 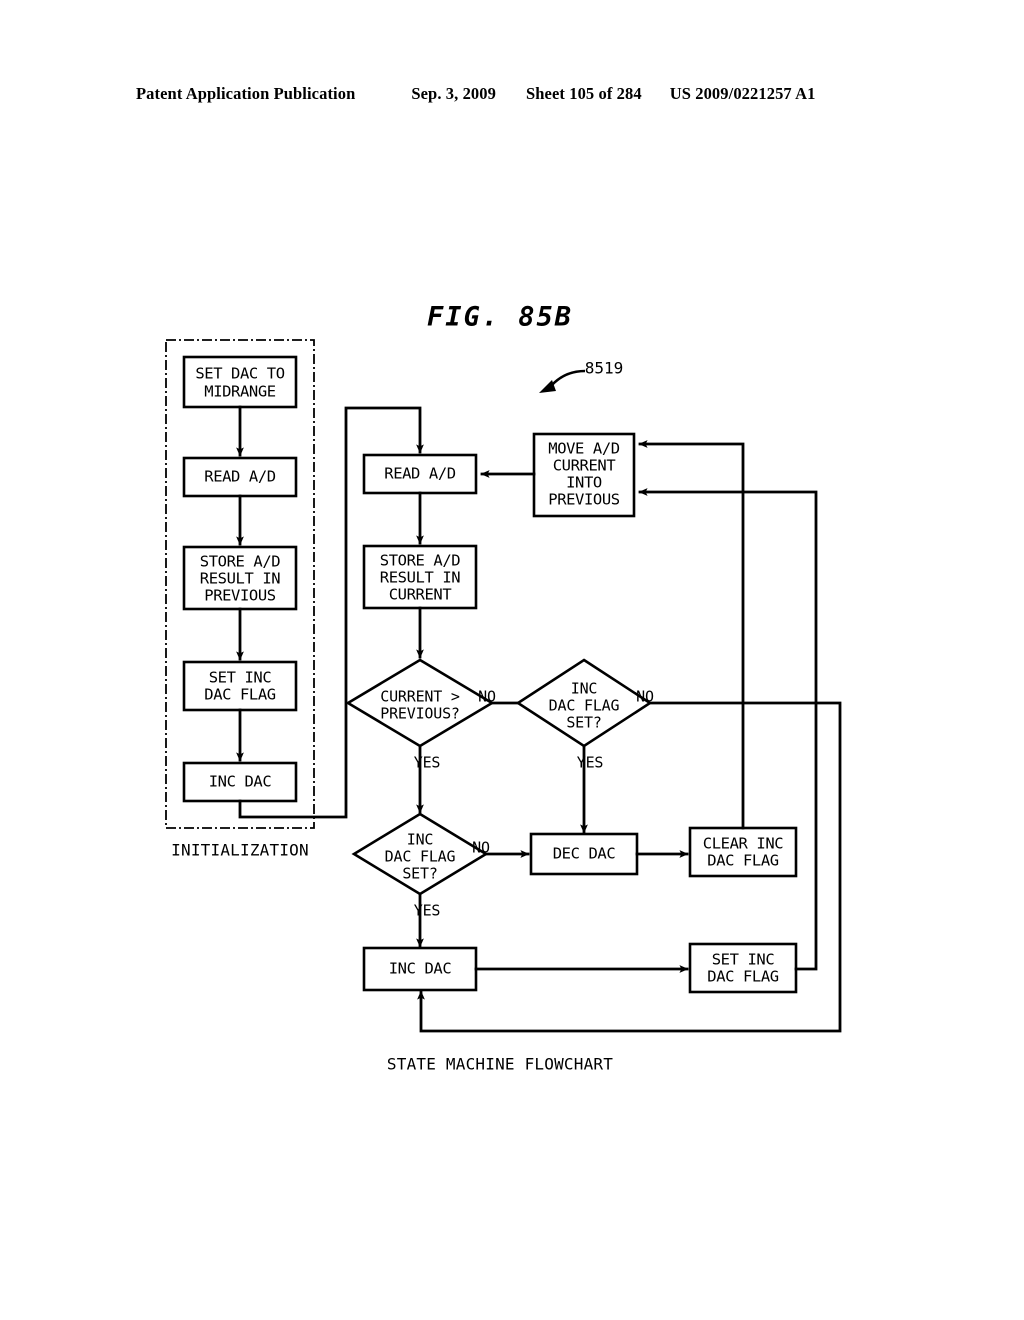 I want to click on decision2-line-2: DAC FLAG, so click(x=584, y=706).